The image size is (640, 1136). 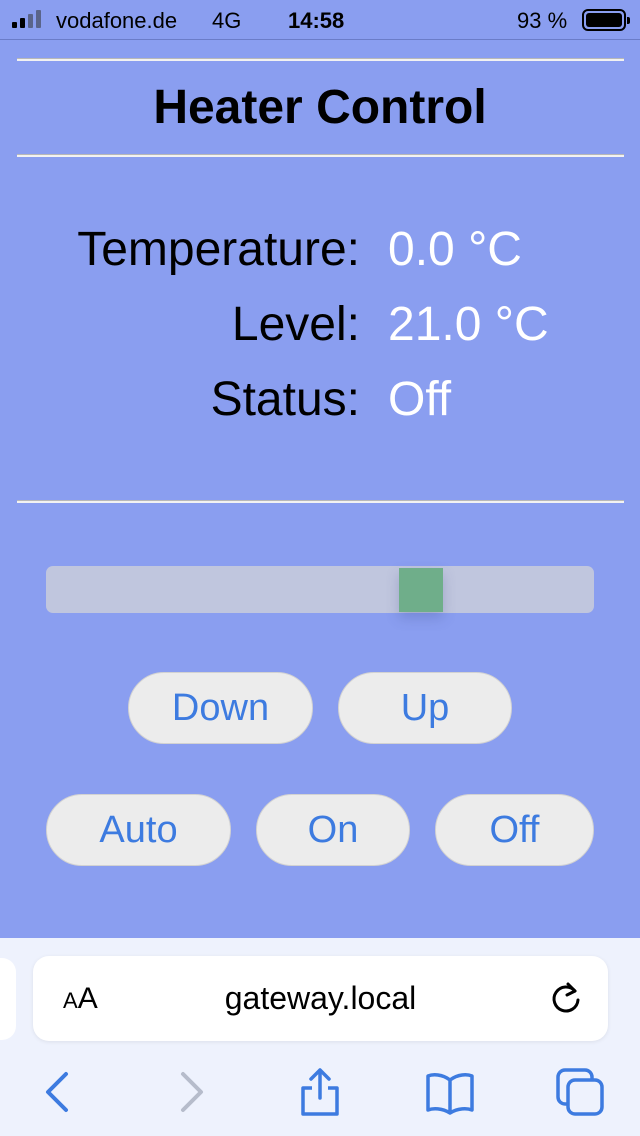 I want to click on reload-icon, so click(x=566, y=998).